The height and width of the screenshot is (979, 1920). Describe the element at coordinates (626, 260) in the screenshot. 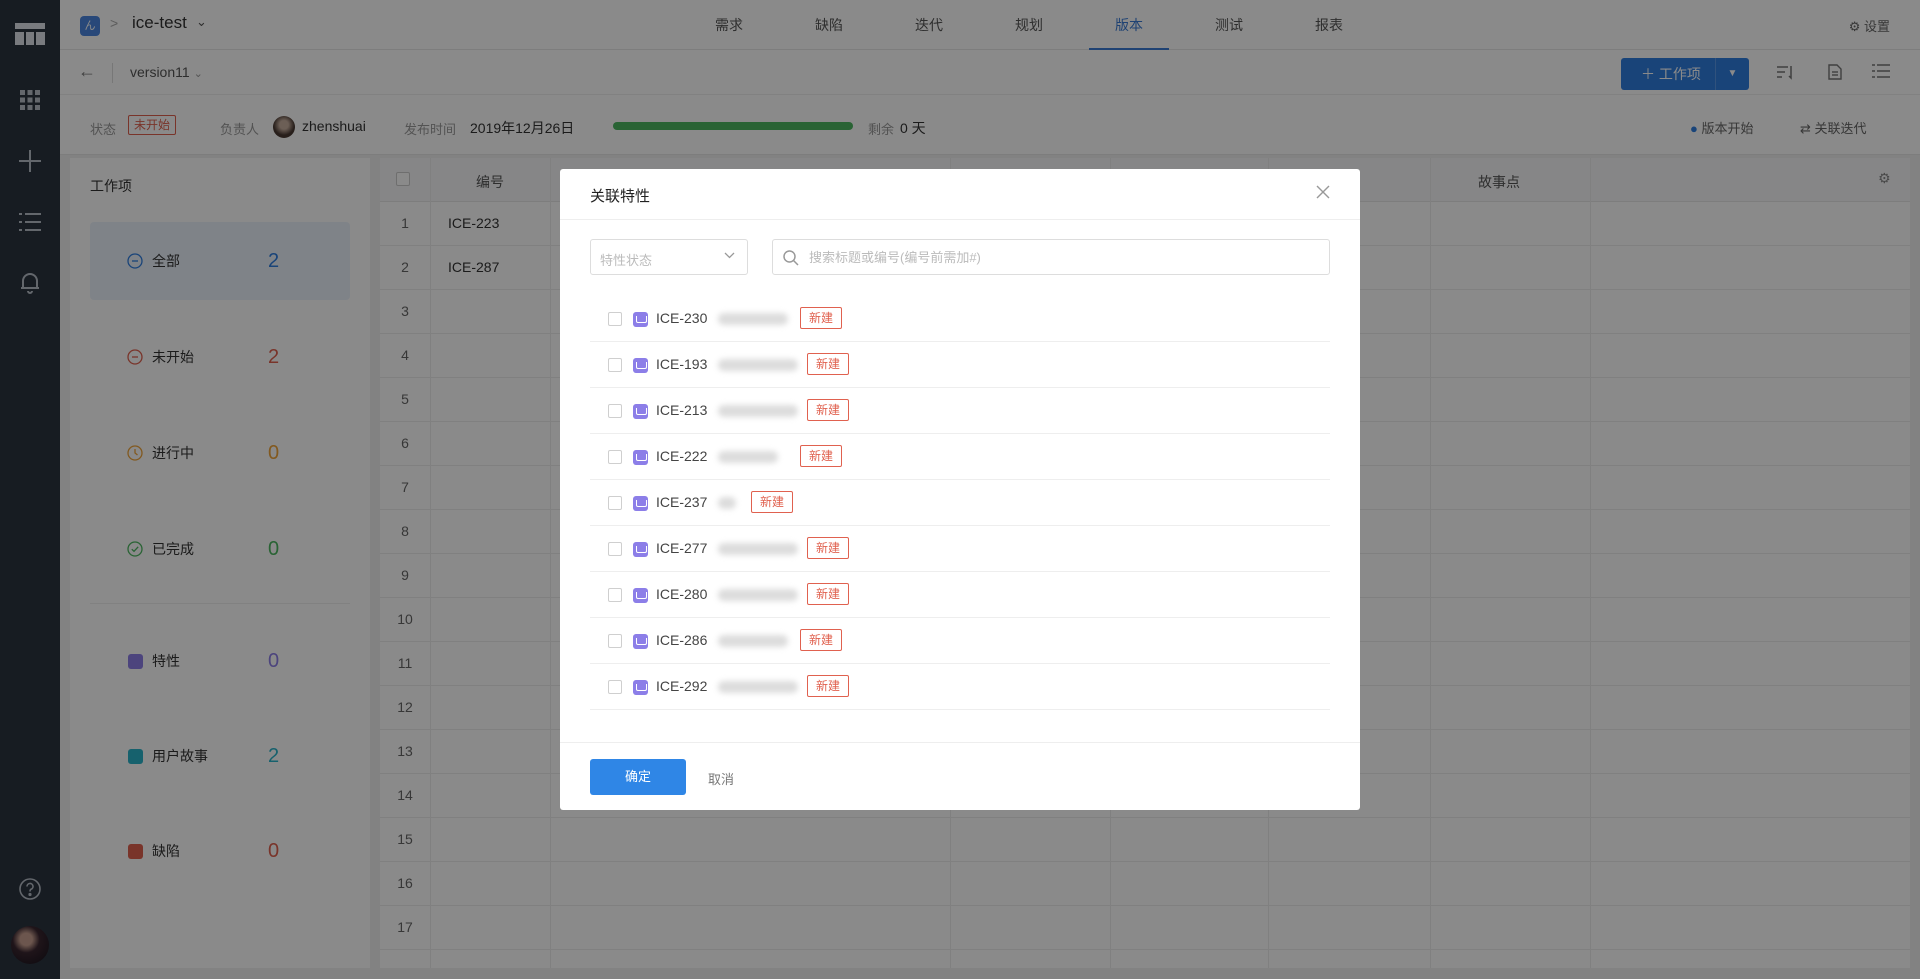

I see `status-select-placeholder: 特性状态` at that location.